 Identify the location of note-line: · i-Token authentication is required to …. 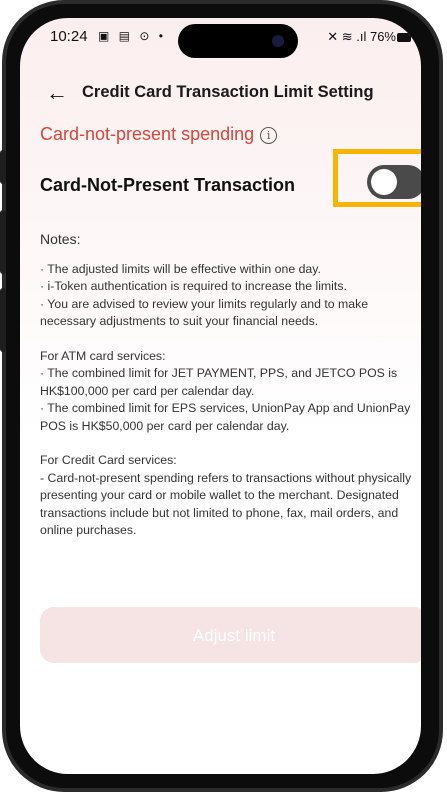
(193, 286).